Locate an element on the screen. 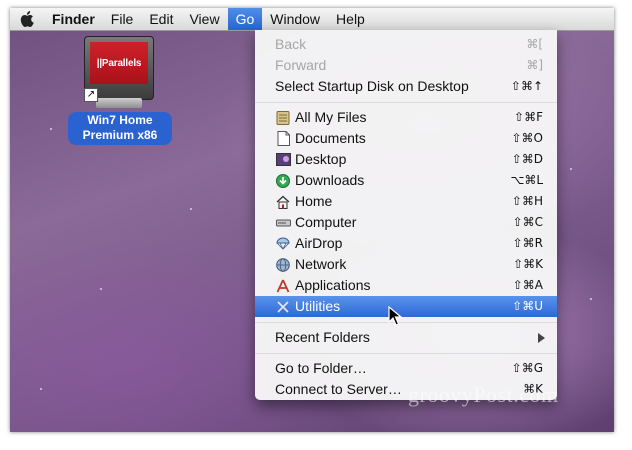 The image size is (632, 450). menu-item-shortcut: ⇧⌘G is located at coordinates (527, 368).